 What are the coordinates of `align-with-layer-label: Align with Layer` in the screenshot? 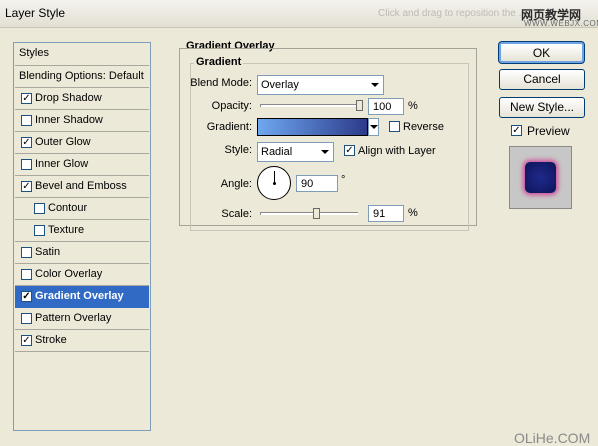 It's located at (397, 151).